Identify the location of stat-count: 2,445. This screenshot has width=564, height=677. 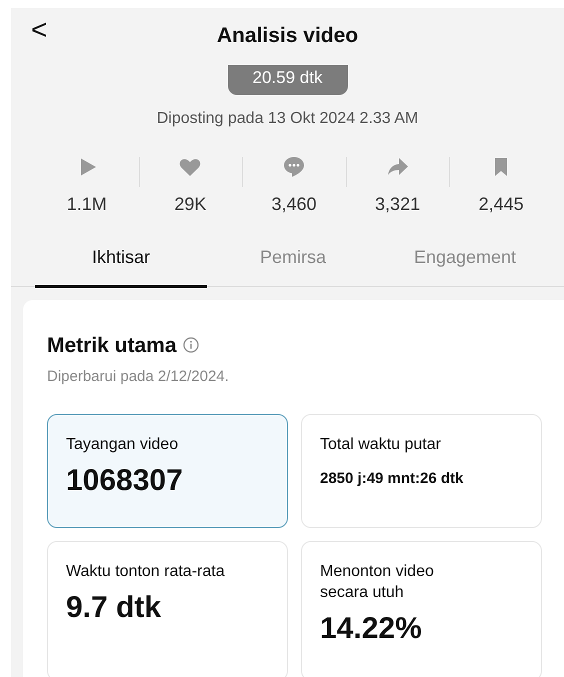
(501, 204).